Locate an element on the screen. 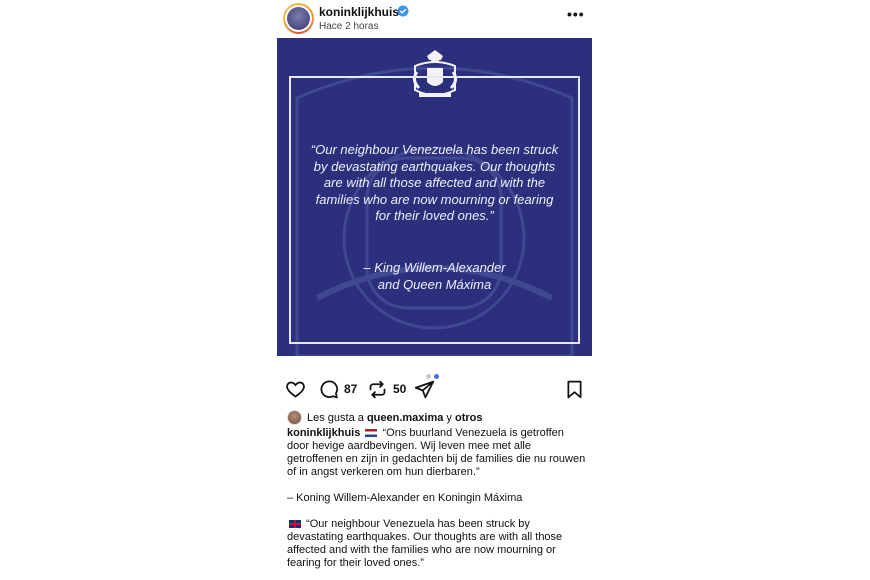 The width and height of the screenshot is (870, 580). repost-icon is located at coordinates (377, 389).